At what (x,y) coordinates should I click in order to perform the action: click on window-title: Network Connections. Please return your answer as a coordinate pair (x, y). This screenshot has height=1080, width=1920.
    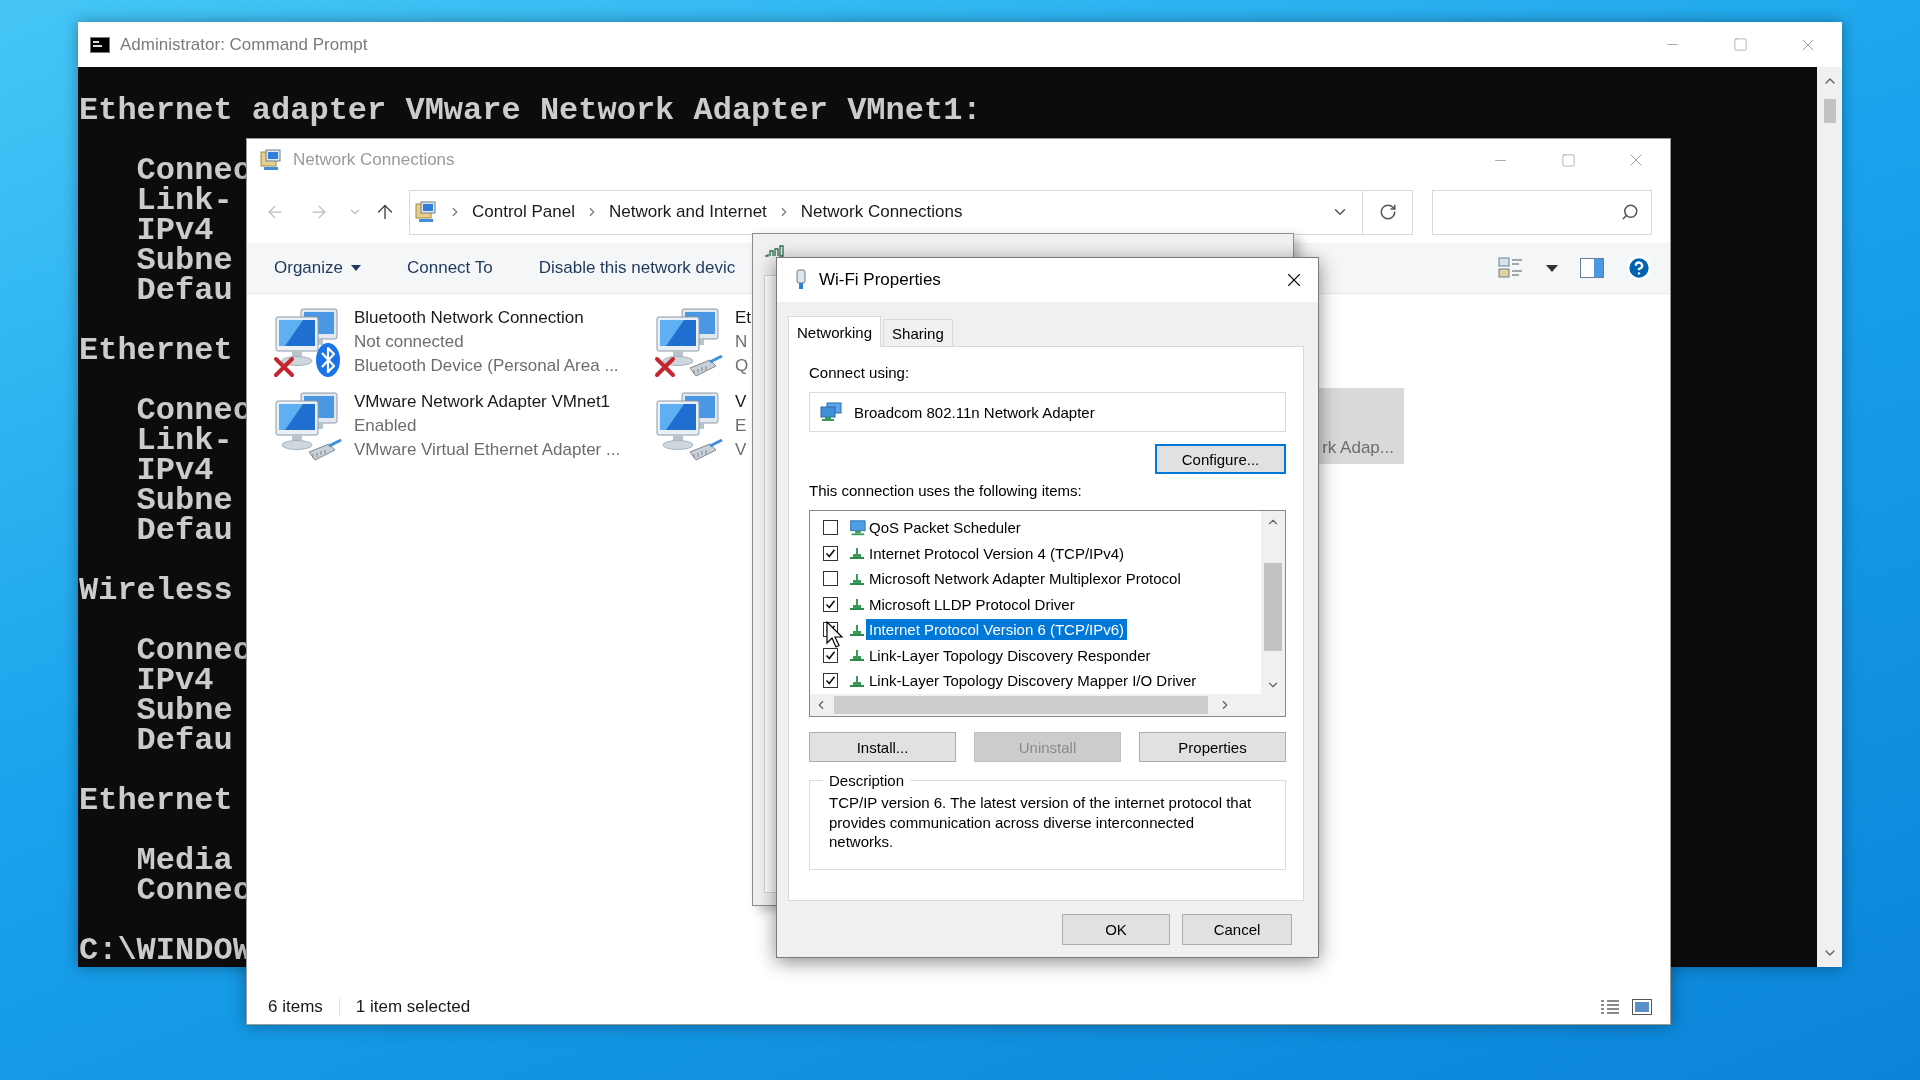
    Looking at the image, I should click on (374, 160).